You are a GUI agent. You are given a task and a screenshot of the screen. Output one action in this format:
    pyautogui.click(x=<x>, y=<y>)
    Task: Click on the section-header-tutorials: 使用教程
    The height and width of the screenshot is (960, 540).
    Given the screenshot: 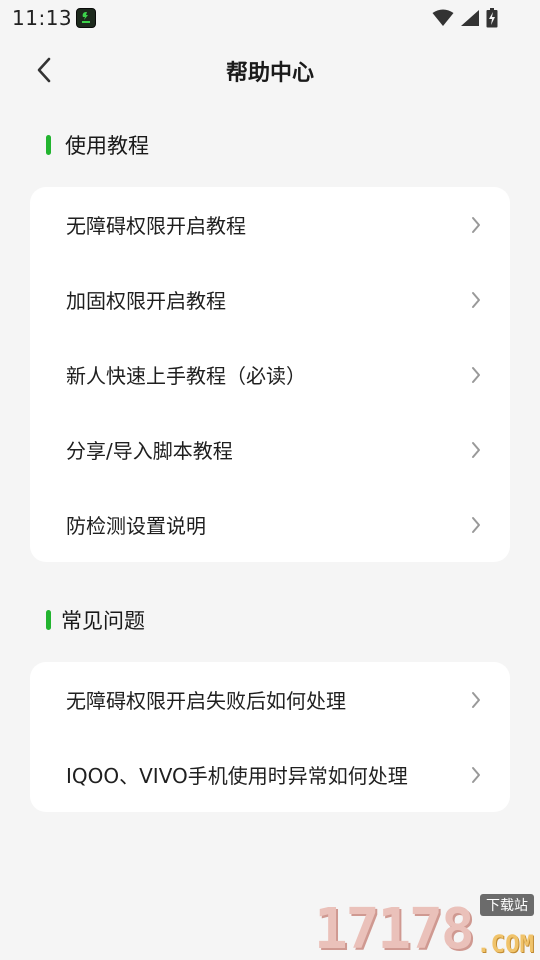 What is the action you would take?
    pyautogui.click(x=97, y=145)
    